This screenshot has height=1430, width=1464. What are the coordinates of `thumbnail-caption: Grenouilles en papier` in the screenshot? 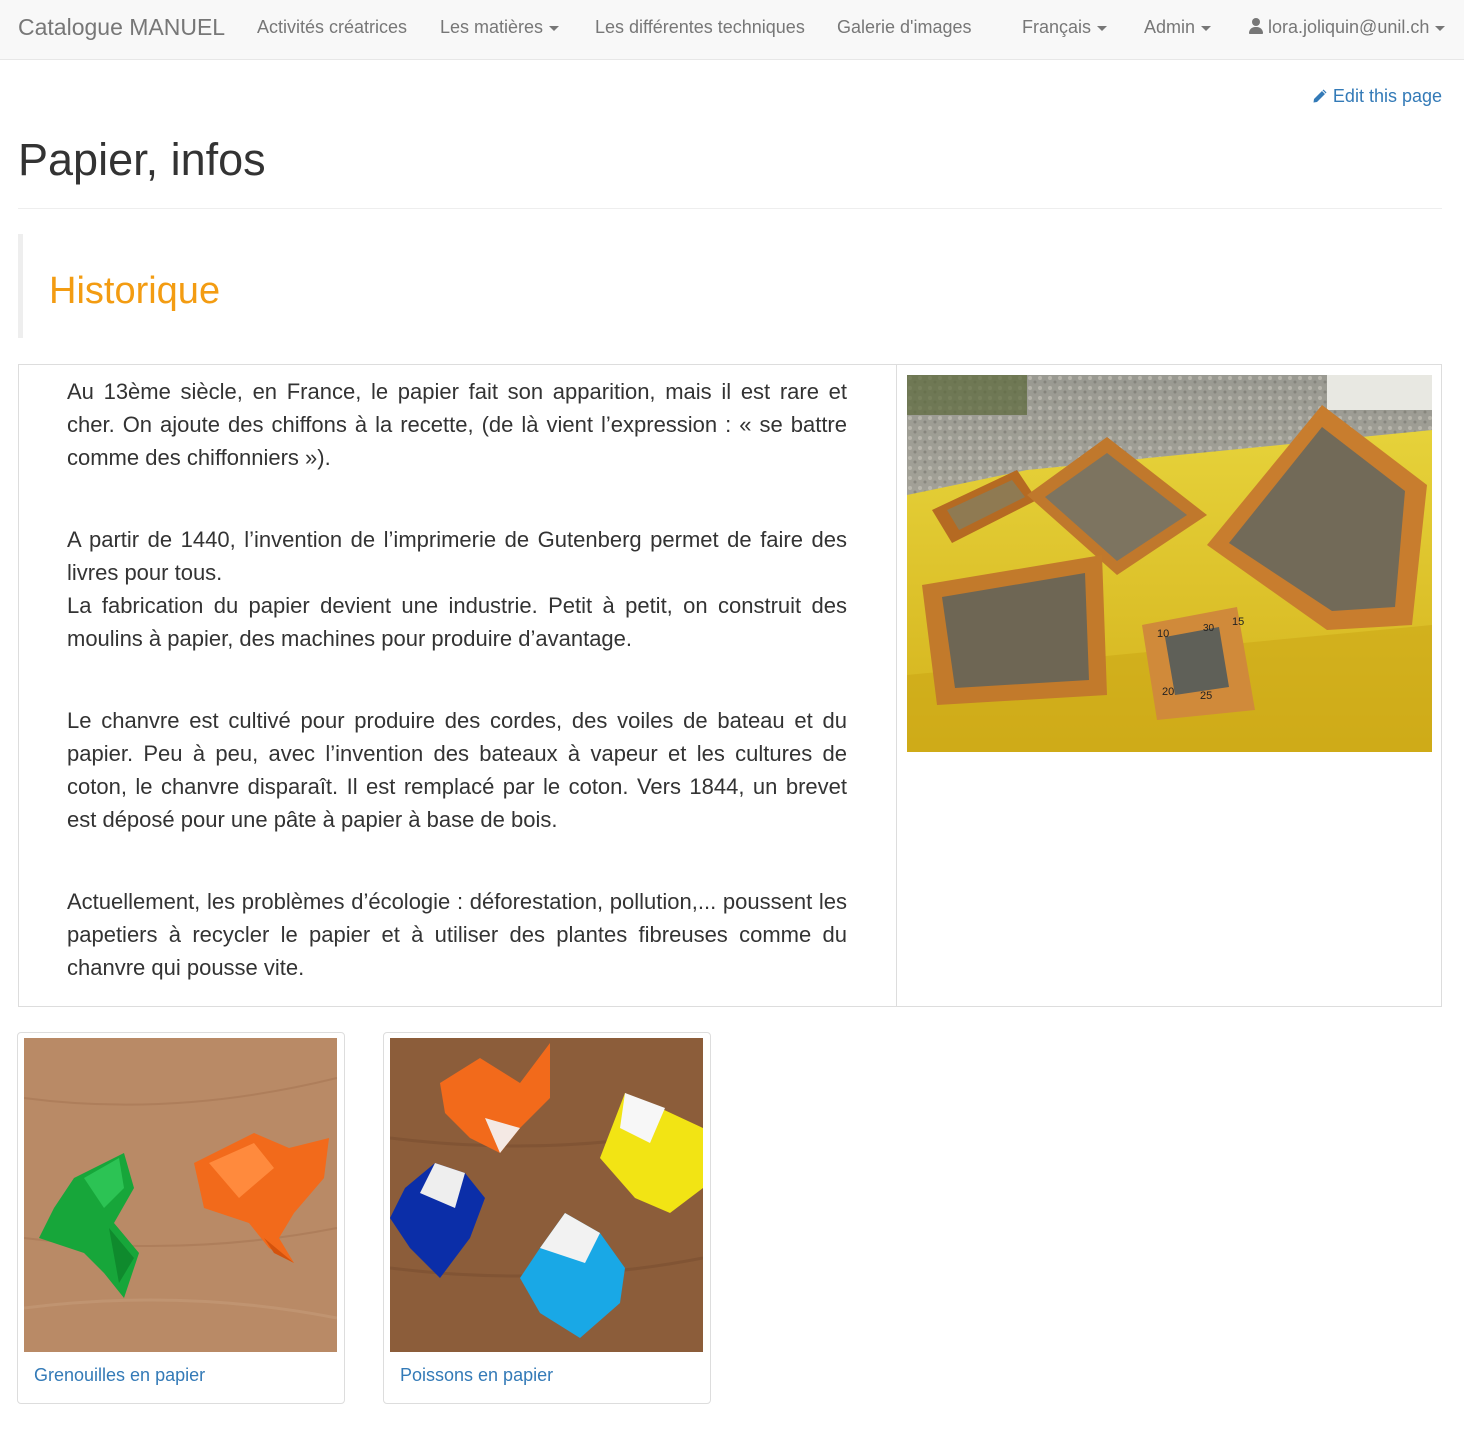 It's located at (119, 1375).